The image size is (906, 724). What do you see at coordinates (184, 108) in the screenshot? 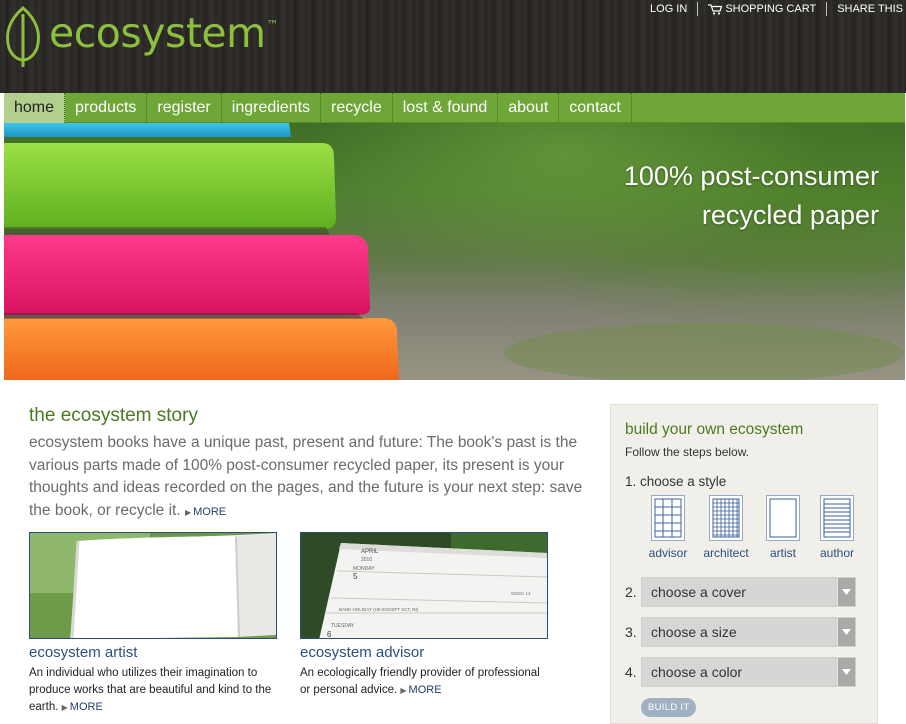
I see `nav-item-register: register` at bounding box center [184, 108].